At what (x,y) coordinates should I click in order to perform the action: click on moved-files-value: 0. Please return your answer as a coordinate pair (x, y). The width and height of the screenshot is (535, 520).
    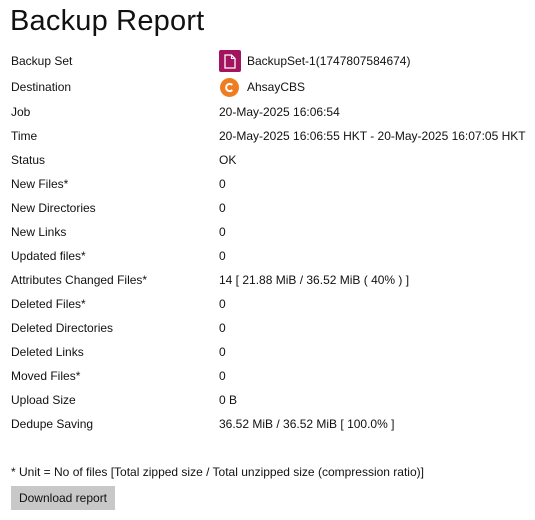
    Looking at the image, I should click on (222, 376).